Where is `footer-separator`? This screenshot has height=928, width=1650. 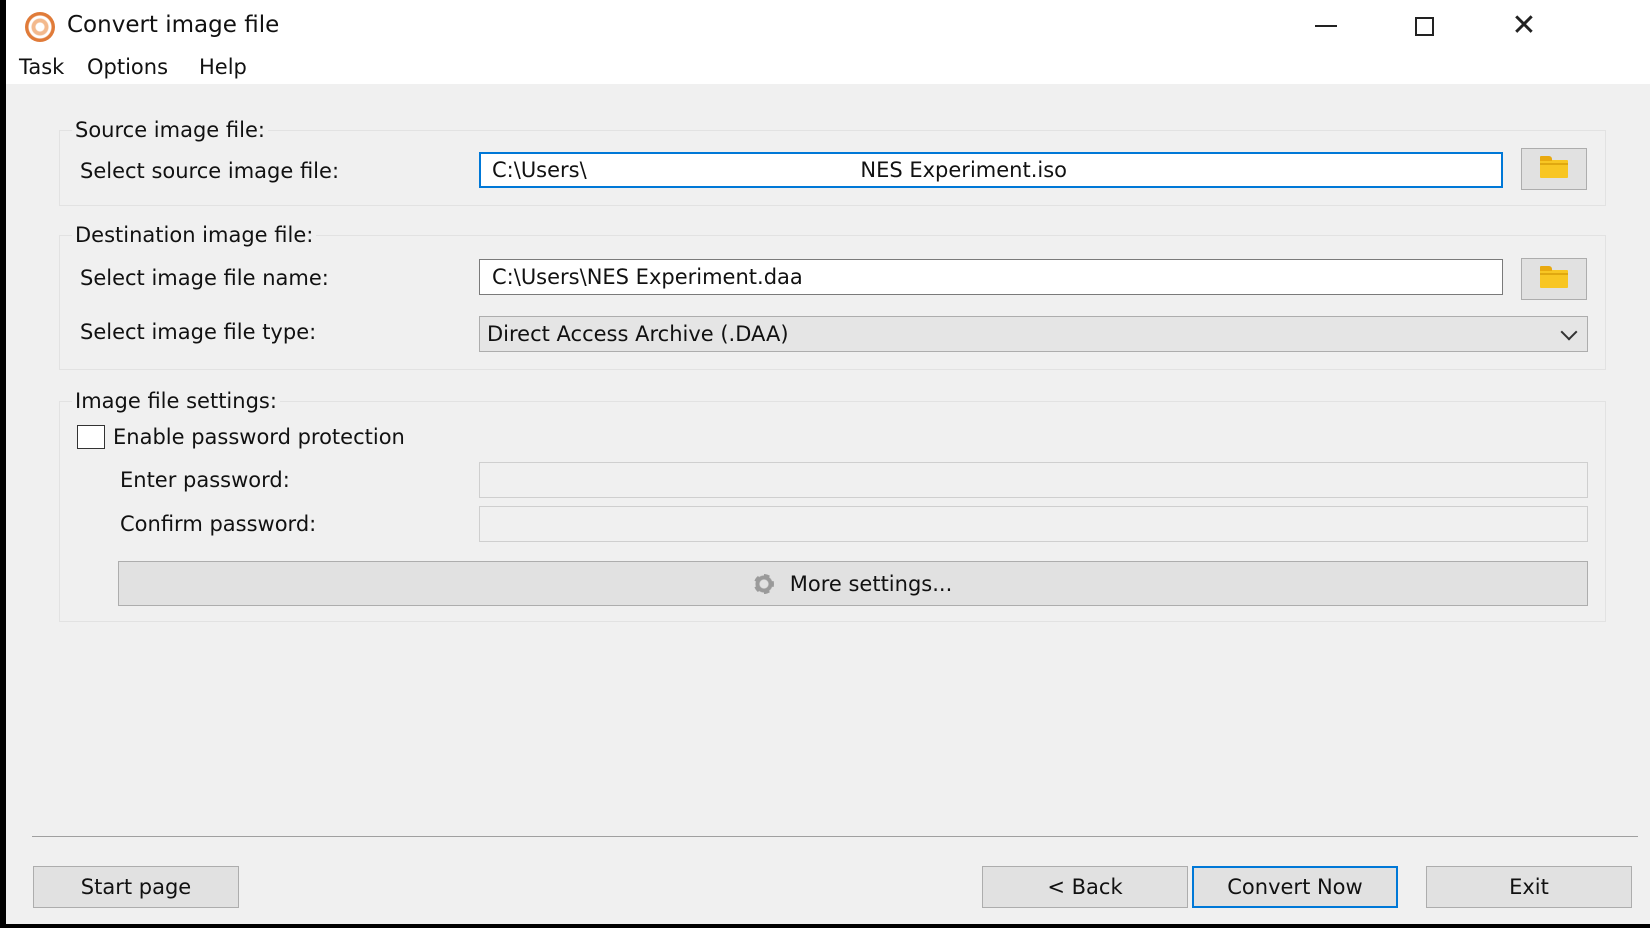
footer-separator is located at coordinates (835, 836).